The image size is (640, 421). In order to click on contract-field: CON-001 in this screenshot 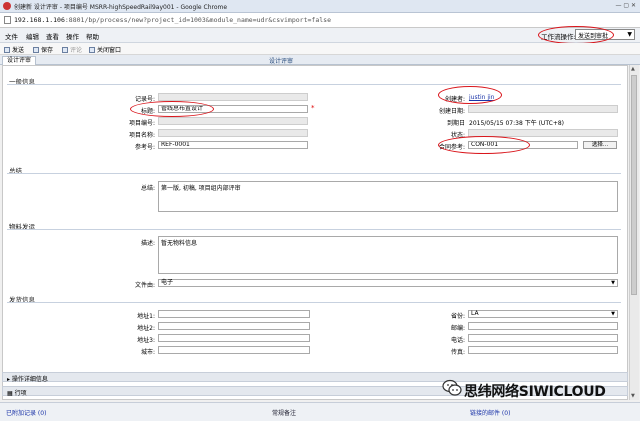, I will do `click(523, 145)`.